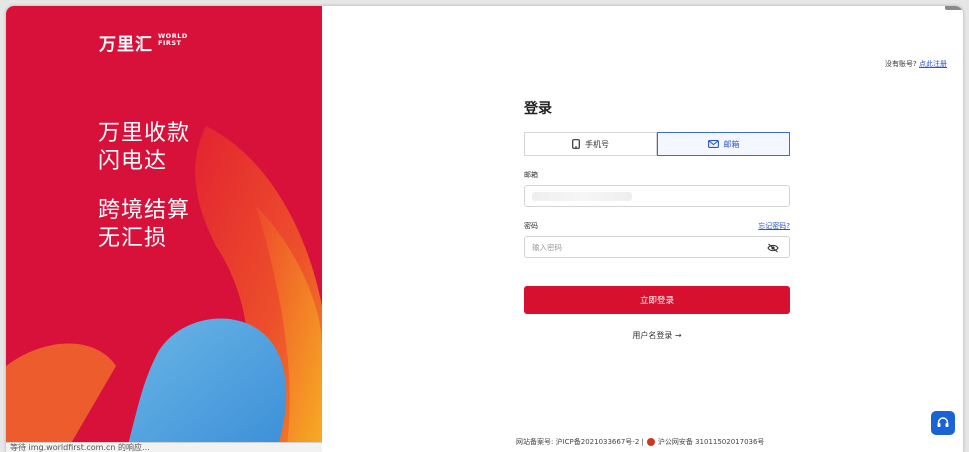 This screenshot has height=452, width=969. I want to click on slogan-block-2: 跨境结算 无汇损, so click(144, 225).